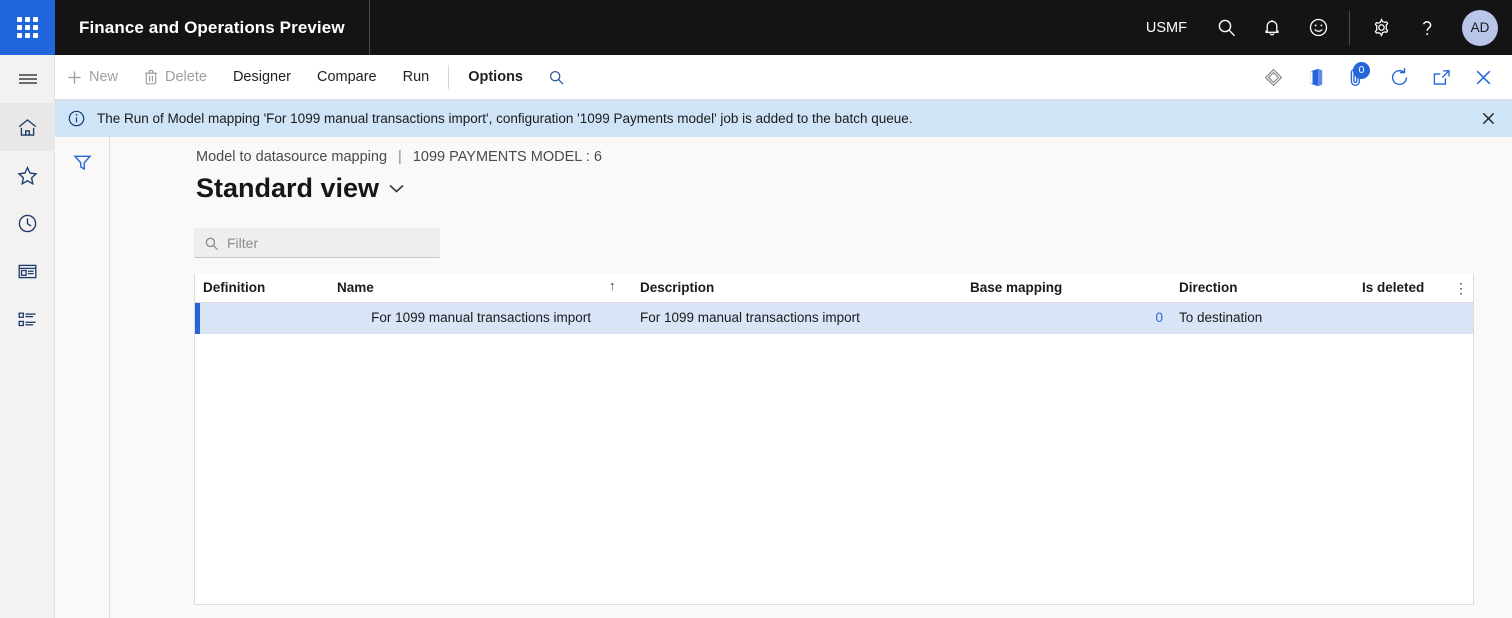  What do you see at coordinates (27, 223) in the screenshot?
I see `sidebar-item-recent` at bounding box center [27, 223].